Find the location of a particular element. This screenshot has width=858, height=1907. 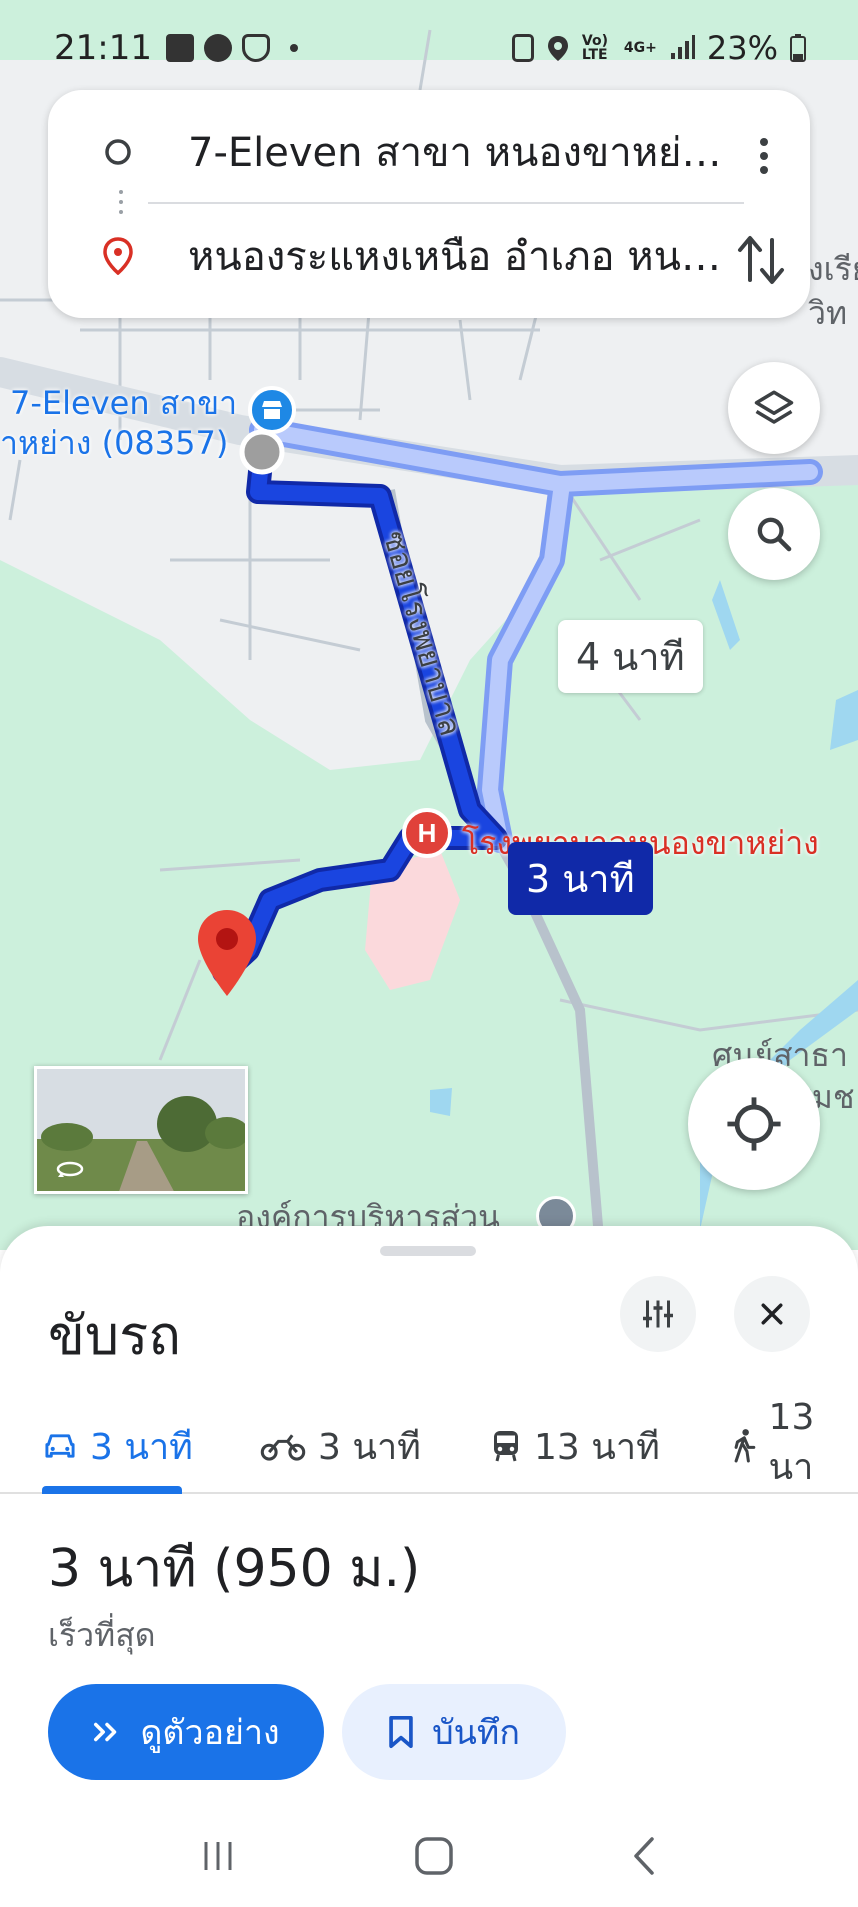

route-options-button is located at coordinates (658, 1314).